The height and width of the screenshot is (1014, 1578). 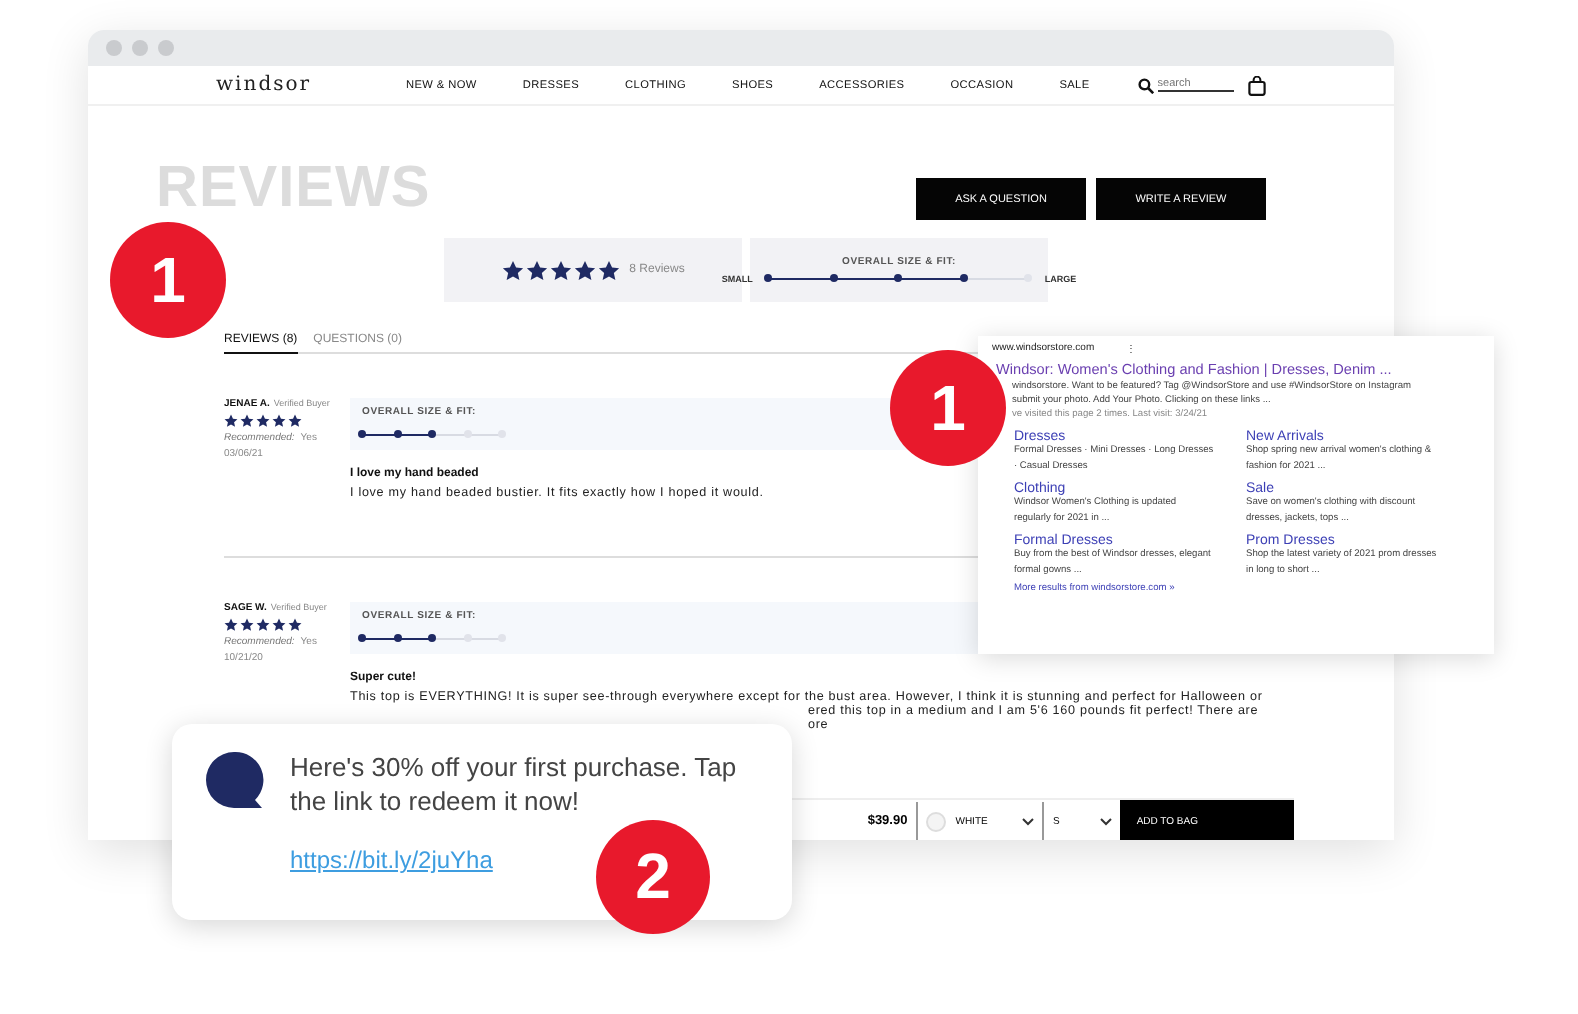 What do you see at coordinates (311, 85) in the screenshot?
I see `logo: windsor` at bounding box center [311, 85].